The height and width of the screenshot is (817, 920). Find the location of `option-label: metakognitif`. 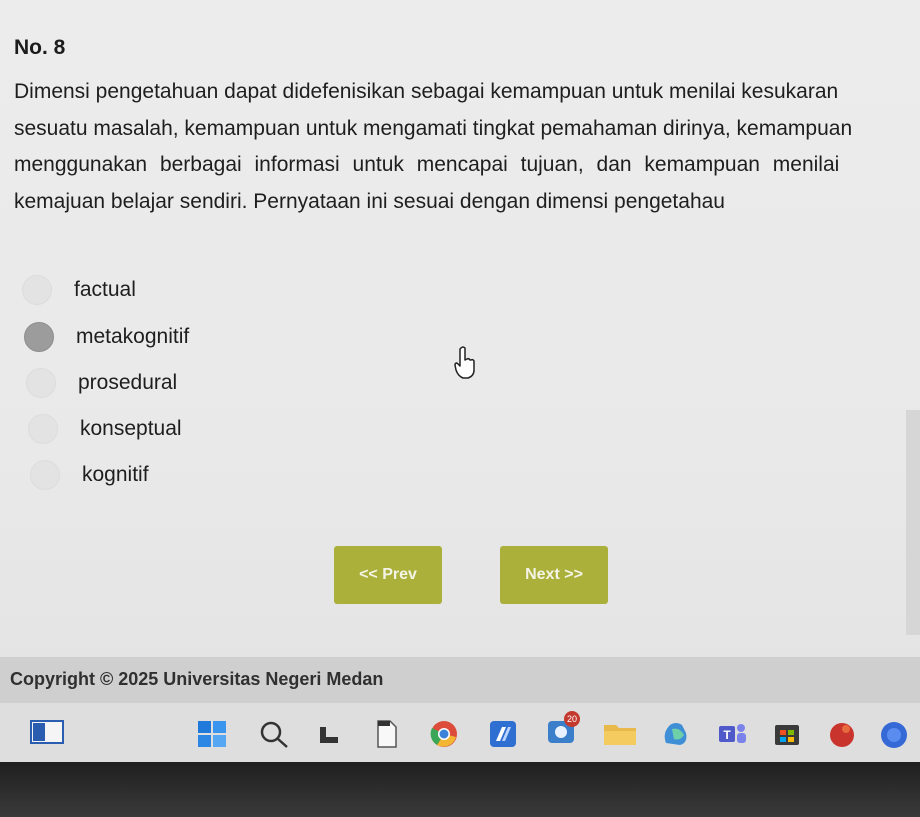

option-label: metakognitif is located at coordinates (133, 336).